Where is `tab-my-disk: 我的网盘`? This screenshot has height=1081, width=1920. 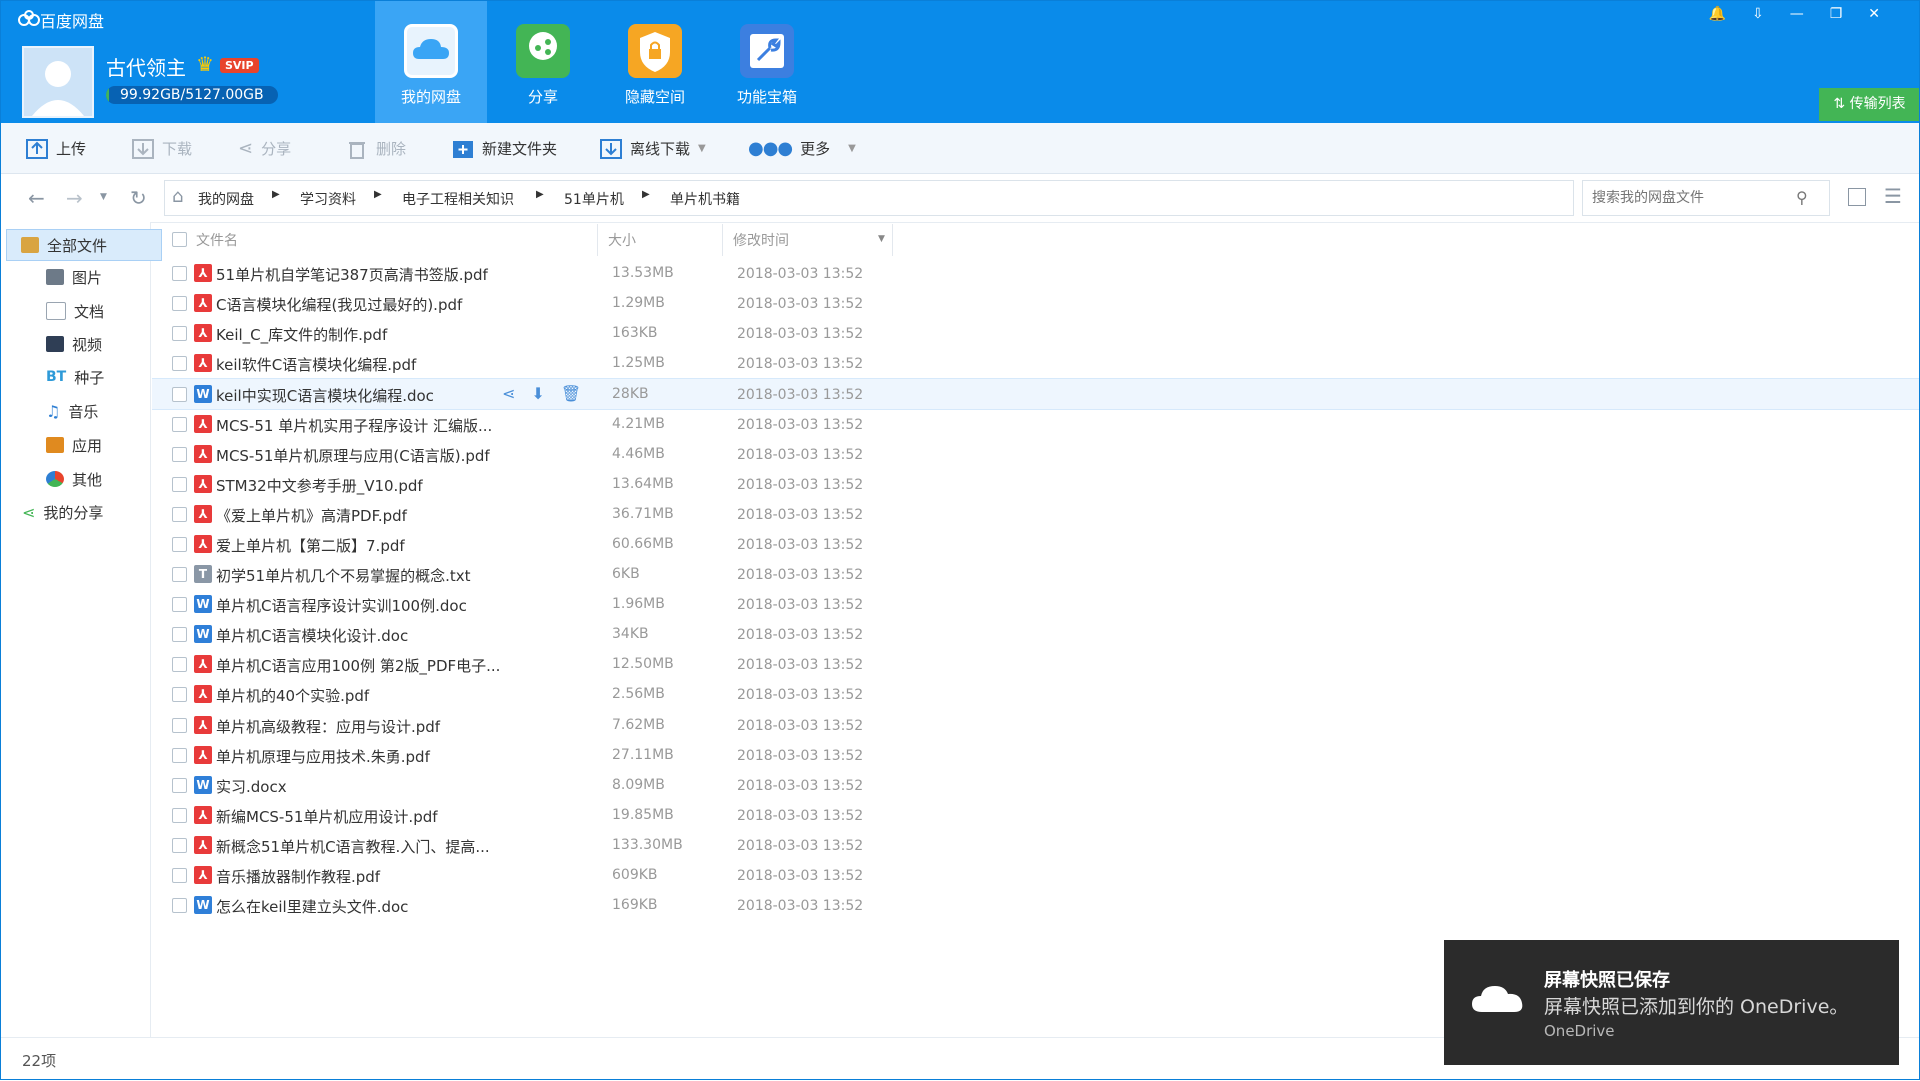 tab-my-disk: 我的网盘 is located at coordinates (431, 61).